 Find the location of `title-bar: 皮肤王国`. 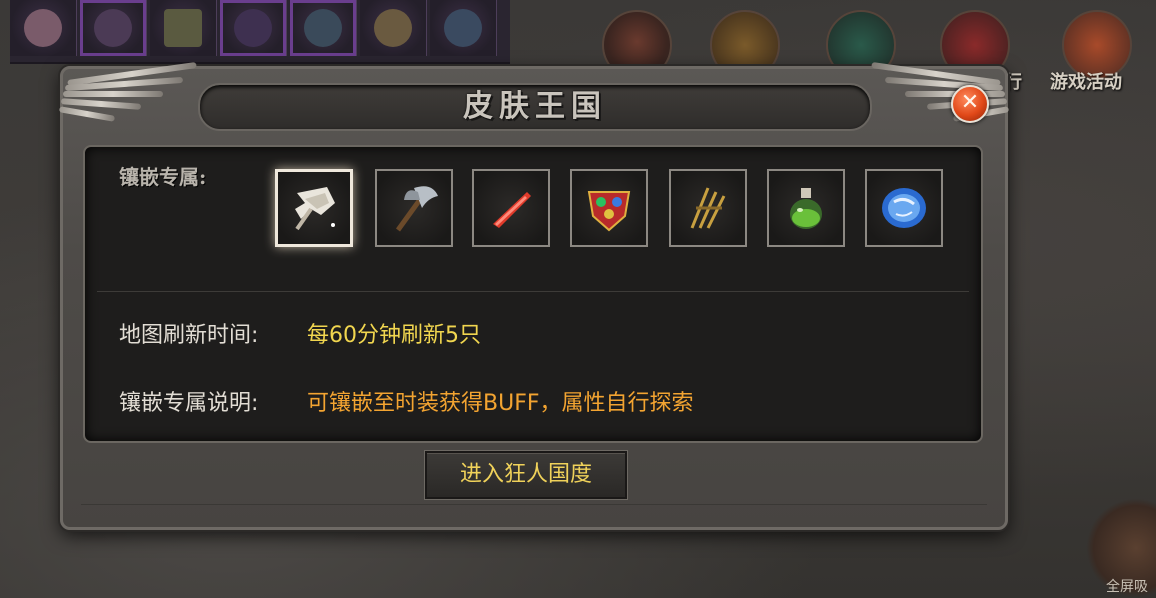

title-bar: 皮肤王国 is located at coordinates (535, 107).